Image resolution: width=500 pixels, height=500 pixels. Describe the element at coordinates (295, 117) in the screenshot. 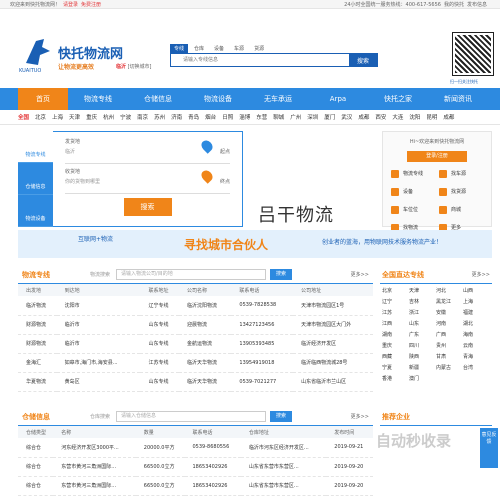

I see `city-link: 广州` at that location.